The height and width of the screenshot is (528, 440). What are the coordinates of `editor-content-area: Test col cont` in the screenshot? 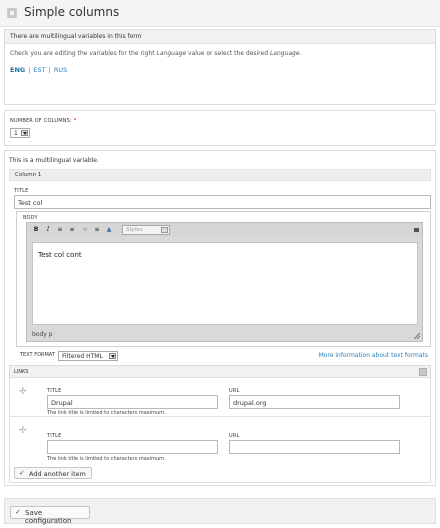 It's located at (225, 283).